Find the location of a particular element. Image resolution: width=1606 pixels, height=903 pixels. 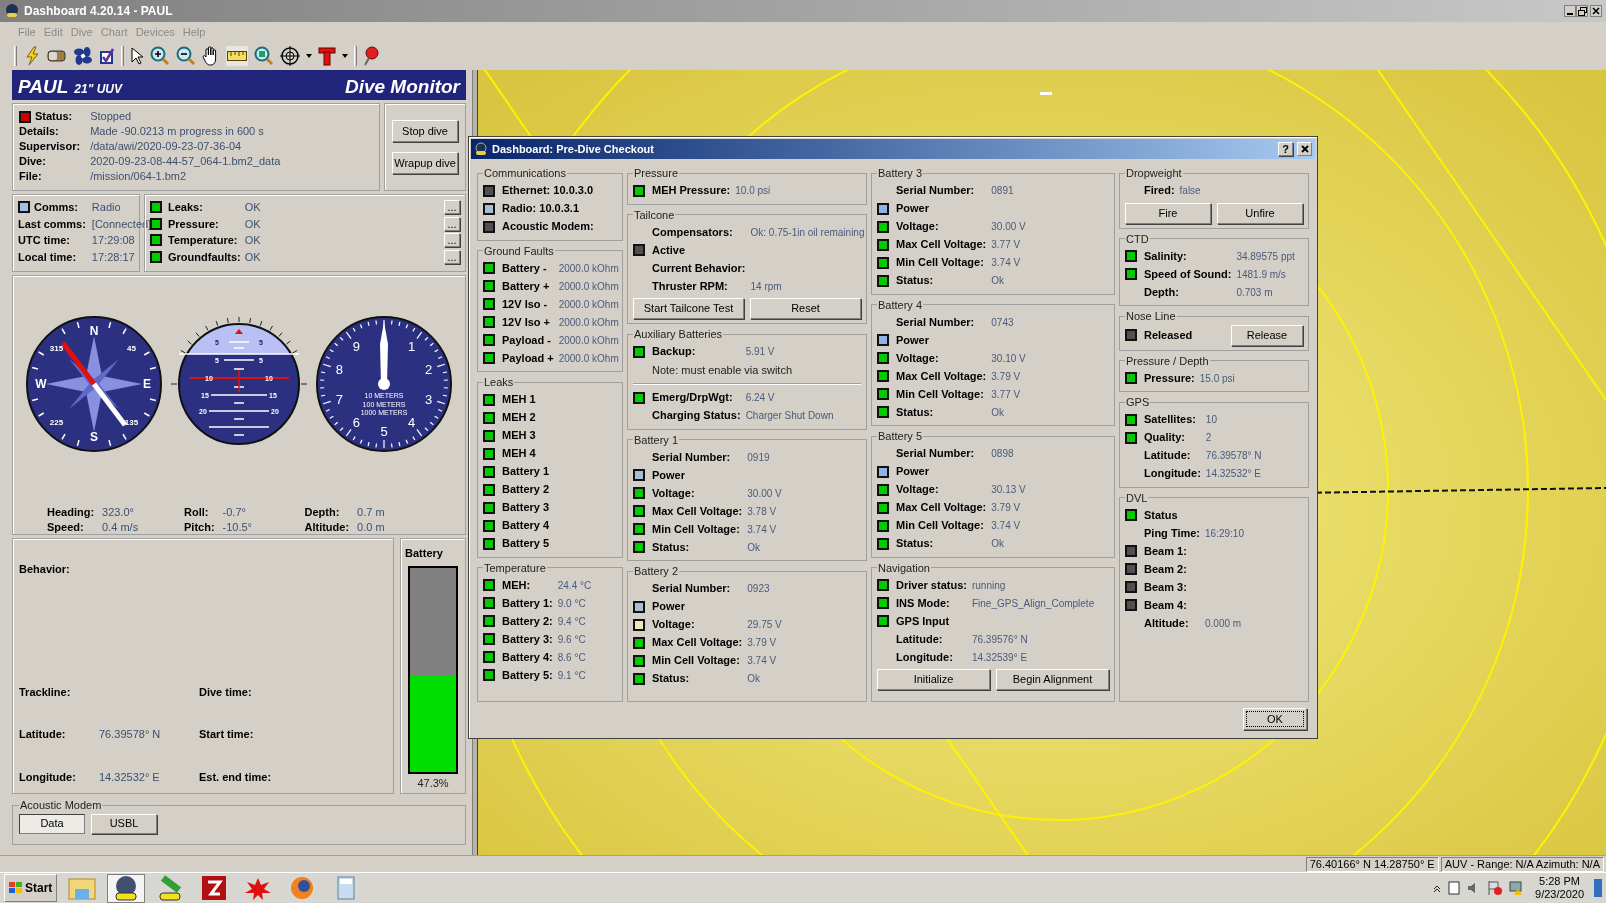

reading-label: Pitch: is located at coordinates (199, 527).